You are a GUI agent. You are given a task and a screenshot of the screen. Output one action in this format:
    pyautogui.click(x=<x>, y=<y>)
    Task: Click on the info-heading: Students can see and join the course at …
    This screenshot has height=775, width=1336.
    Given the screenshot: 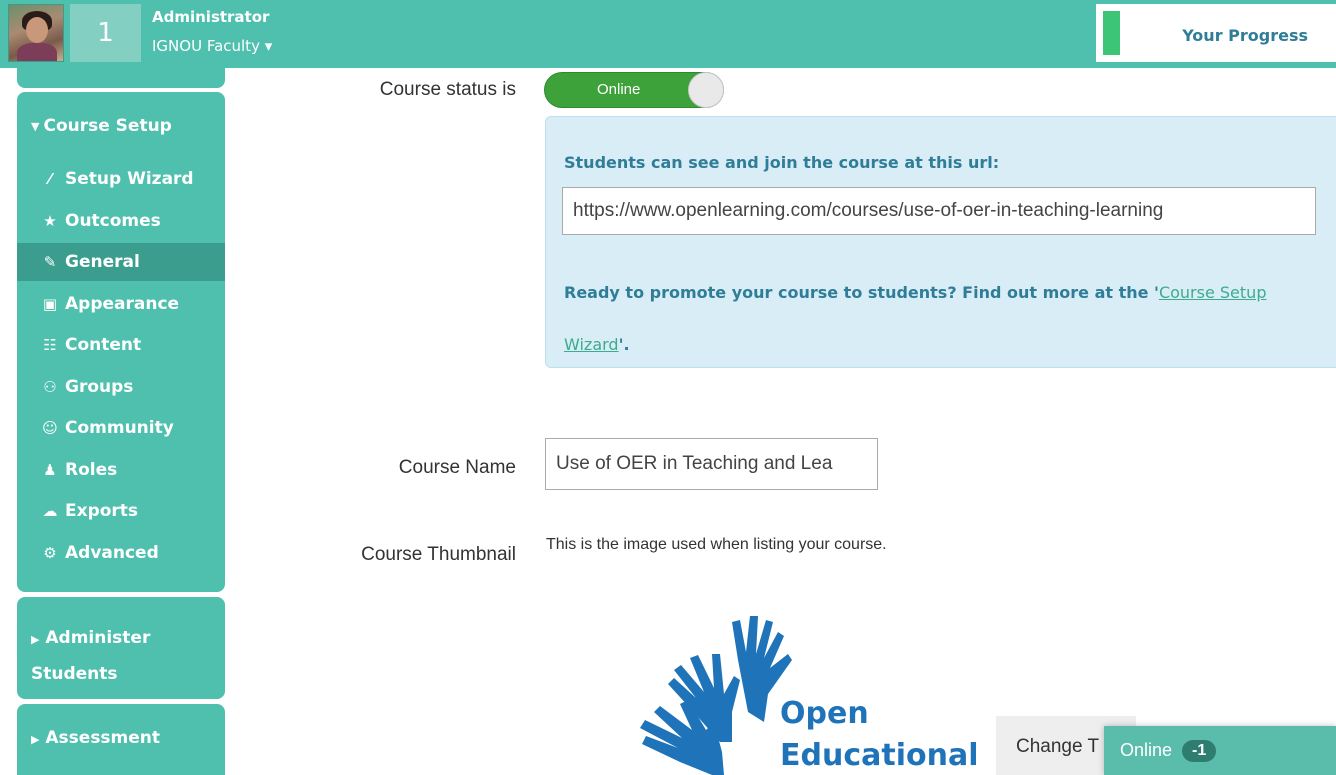 What is the action you would take?
    pyautogui.click(x=782, y=162)
    